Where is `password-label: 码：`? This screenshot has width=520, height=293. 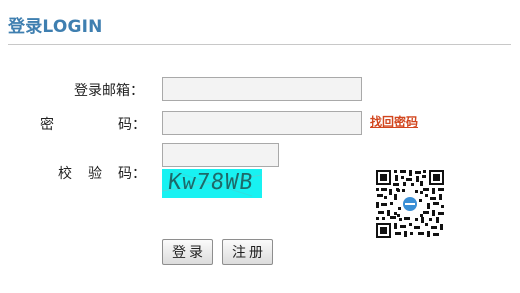
password-label: 码： is located at coordinates (132, 125).